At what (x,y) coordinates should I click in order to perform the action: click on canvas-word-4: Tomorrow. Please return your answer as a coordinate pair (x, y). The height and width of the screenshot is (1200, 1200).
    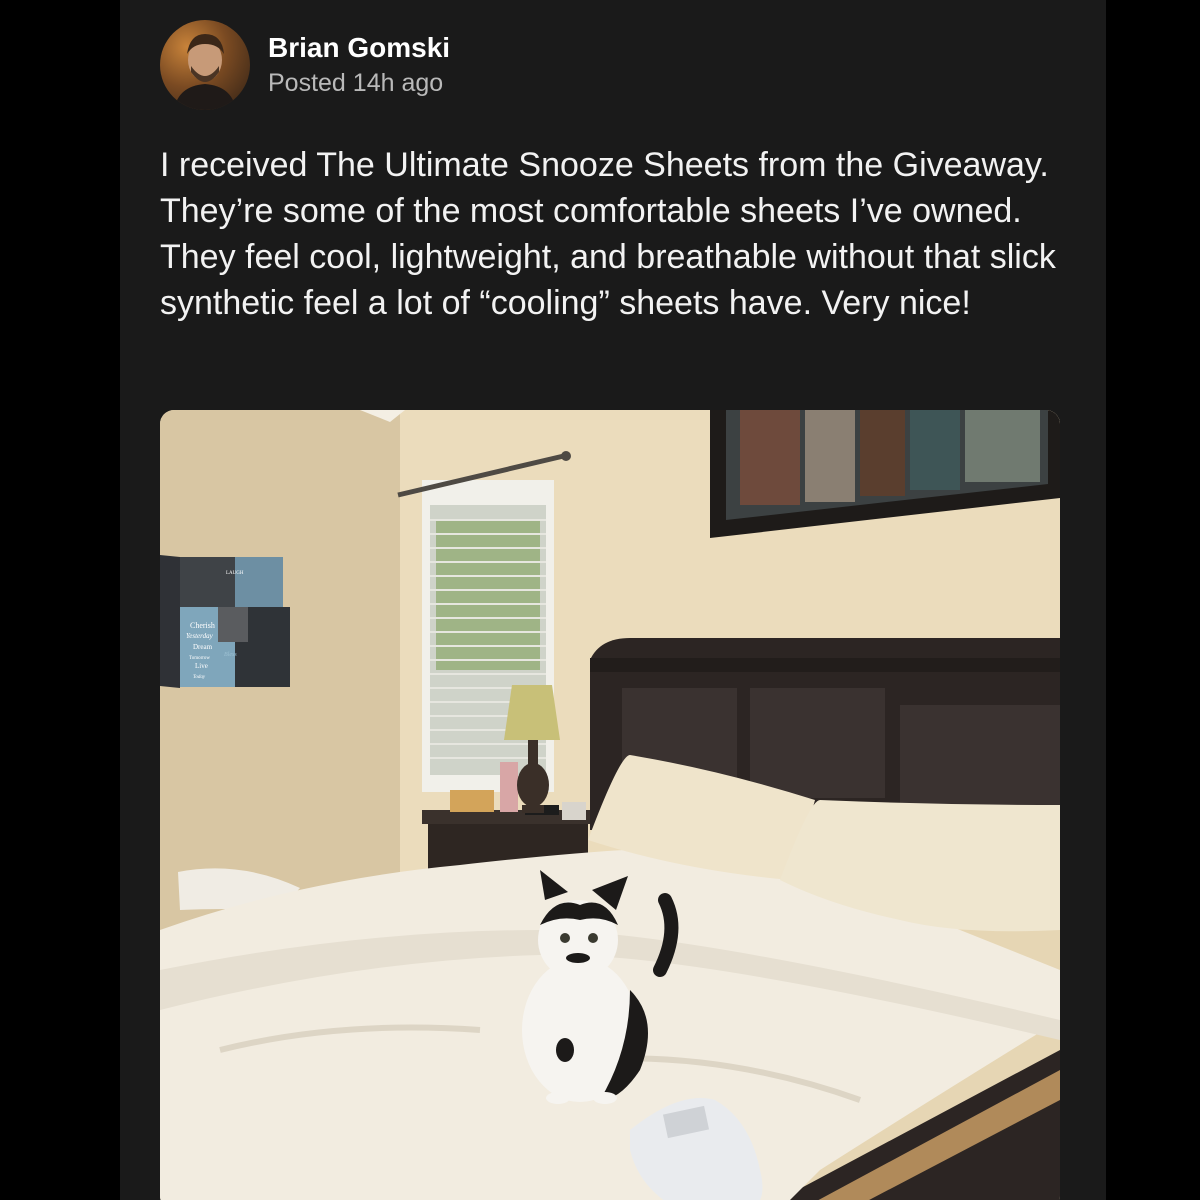
    Looking at the image, I should click on (199, 658).